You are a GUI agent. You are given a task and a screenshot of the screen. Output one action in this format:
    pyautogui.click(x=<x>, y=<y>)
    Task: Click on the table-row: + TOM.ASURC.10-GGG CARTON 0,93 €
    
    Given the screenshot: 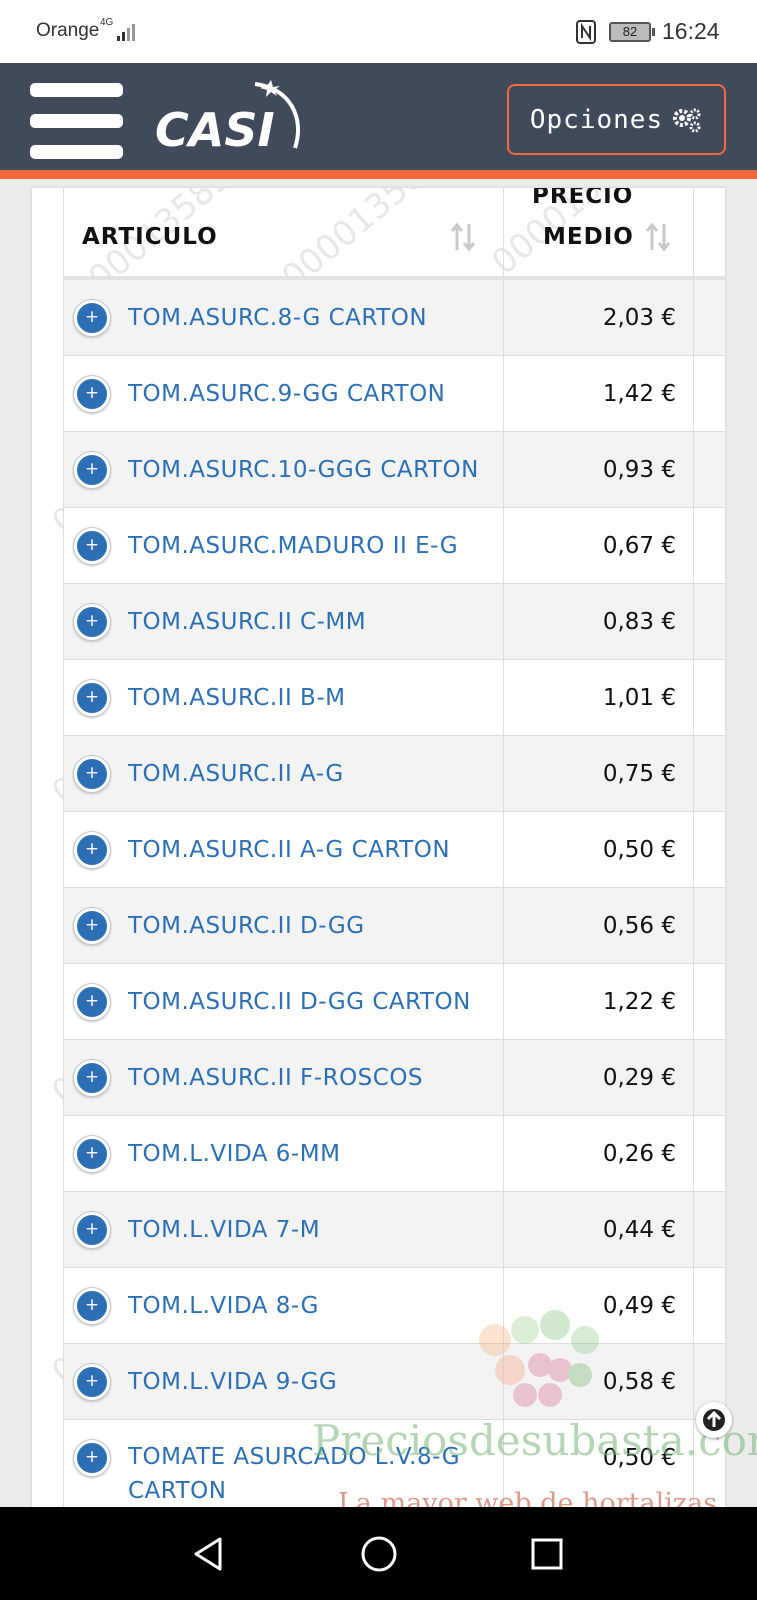 What is the action you would take?
    pyautogui.click(x=394, y=470)
    